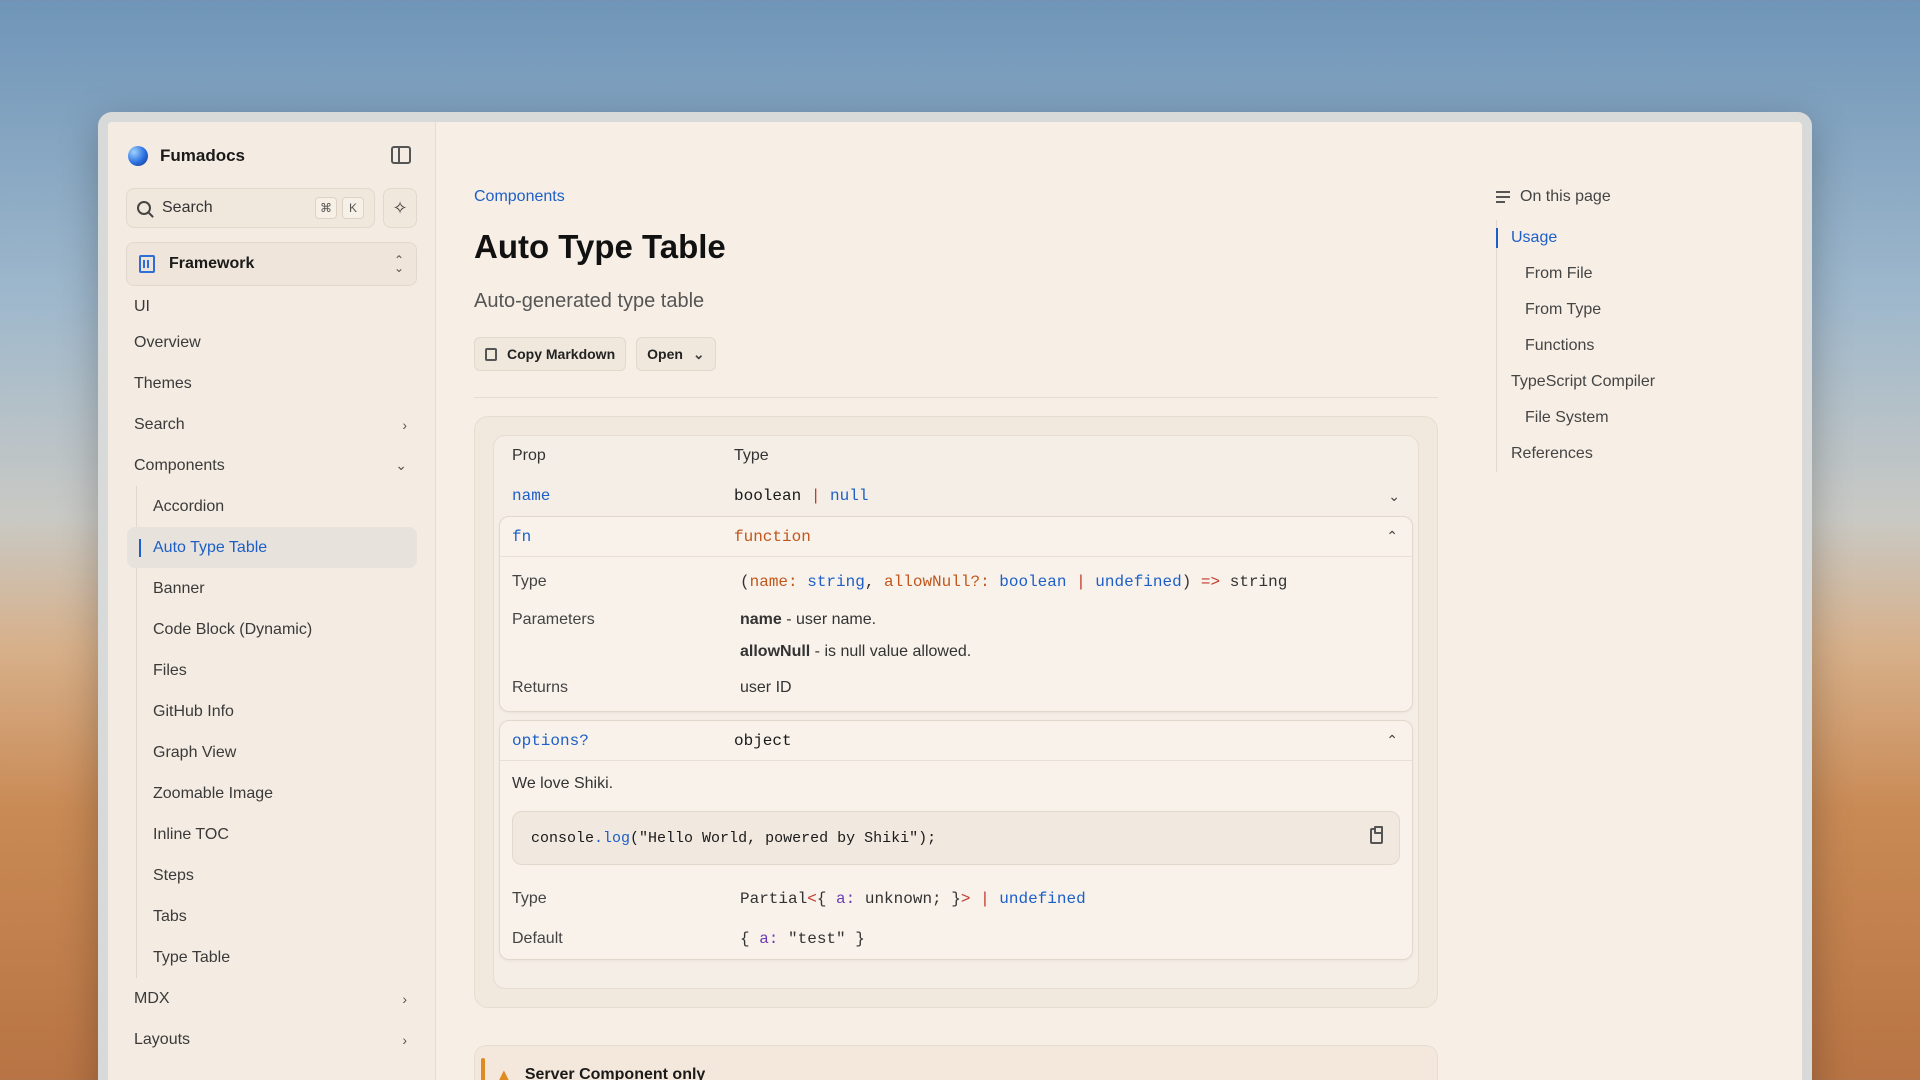 The width and height of the screenshot is (1920, 1080). I want to click on type-token: {, so click(826, 899).